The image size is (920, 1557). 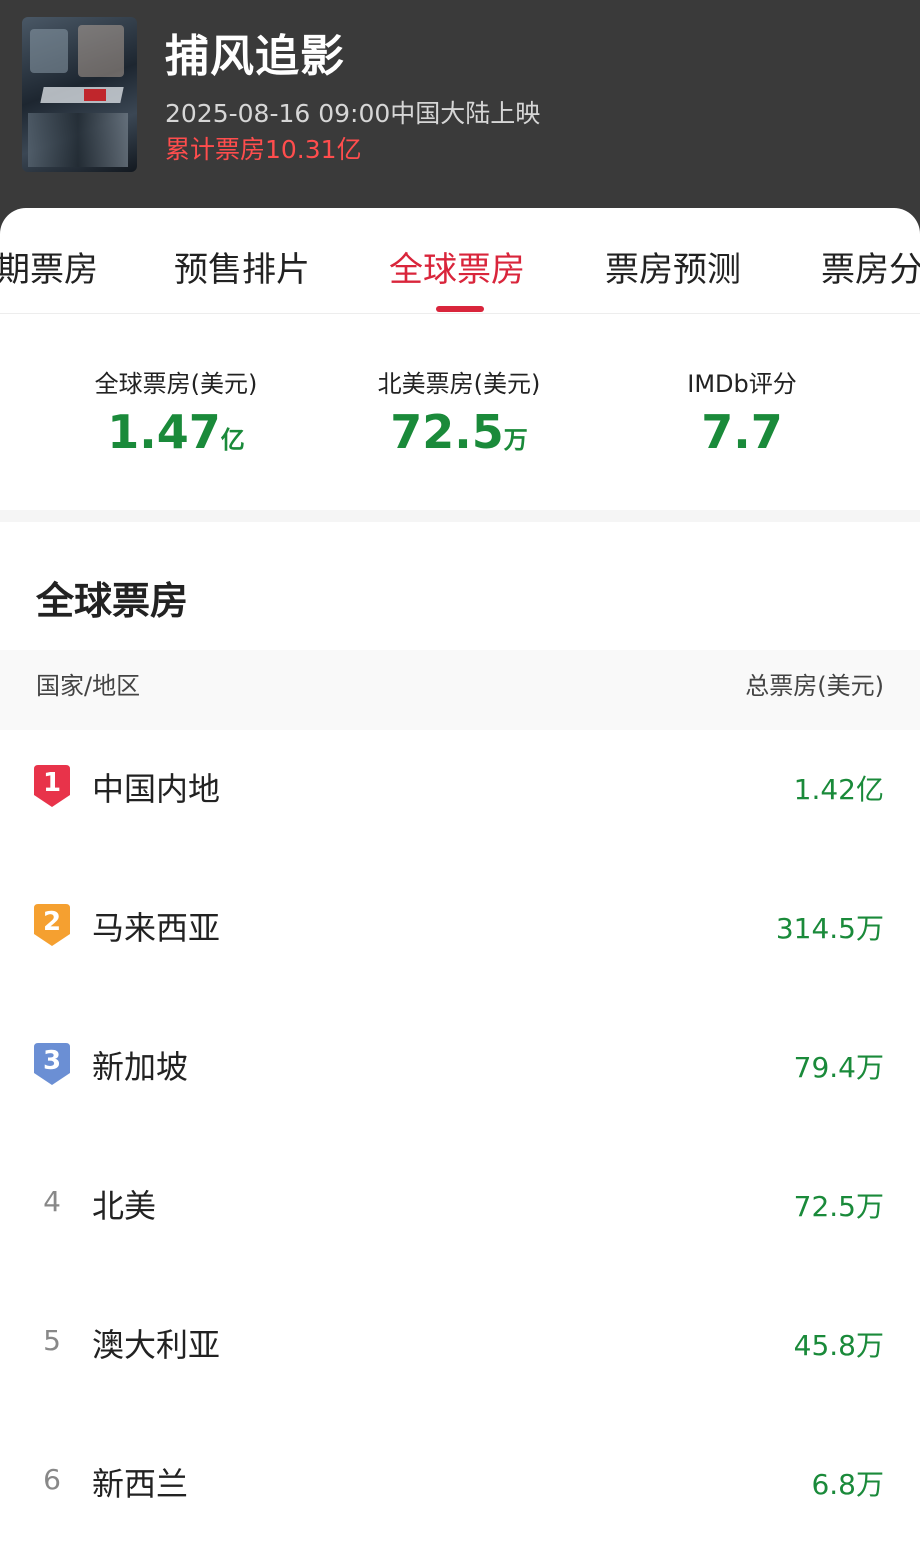 I want to click on table-row: 4 北美 72.5万, so click(x=460, y=1216).